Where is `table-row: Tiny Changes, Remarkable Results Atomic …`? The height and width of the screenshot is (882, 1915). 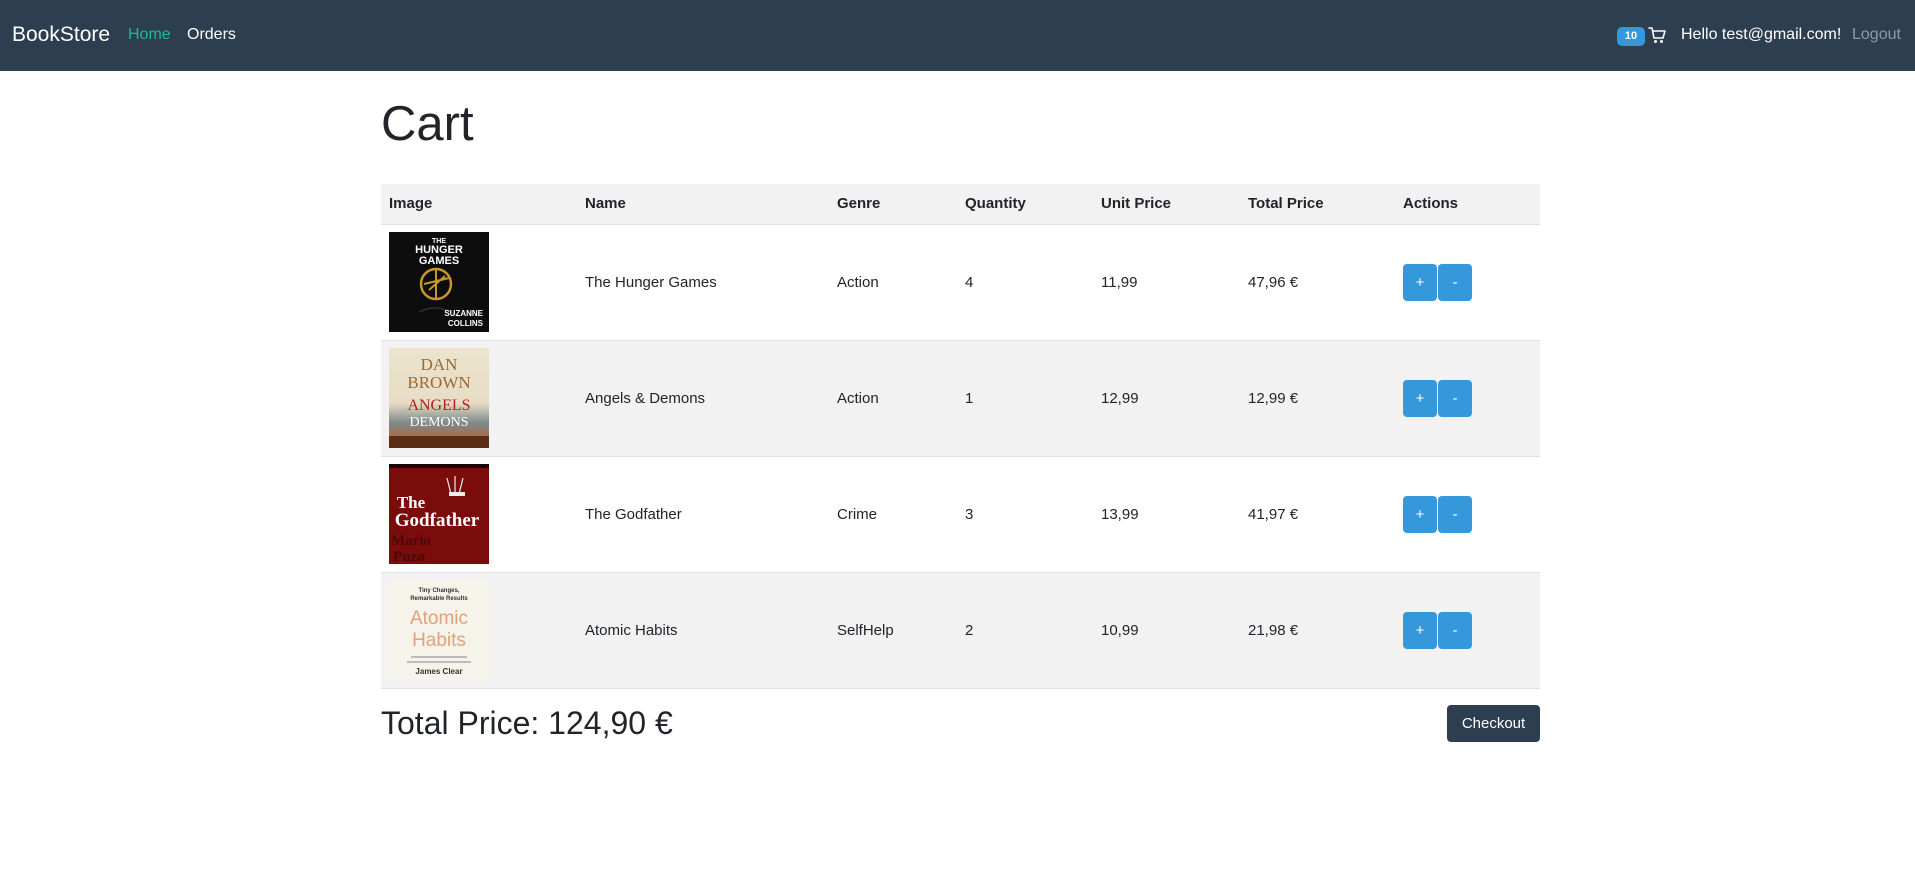
table-row: Tiny Changes, Remarkable Results Atomic … is located at coordinates (960, 630).